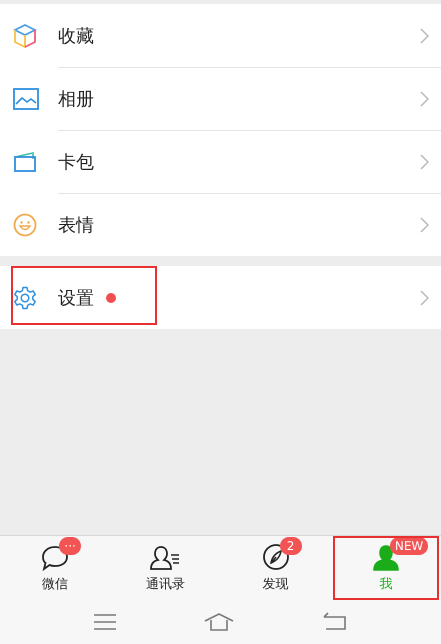 The width and height of the screenshot is (441, 644). What do you see at coordinates (220, 224) in the screenshot?
I see `menu-item: 表情` at bounding box center [220, 224].